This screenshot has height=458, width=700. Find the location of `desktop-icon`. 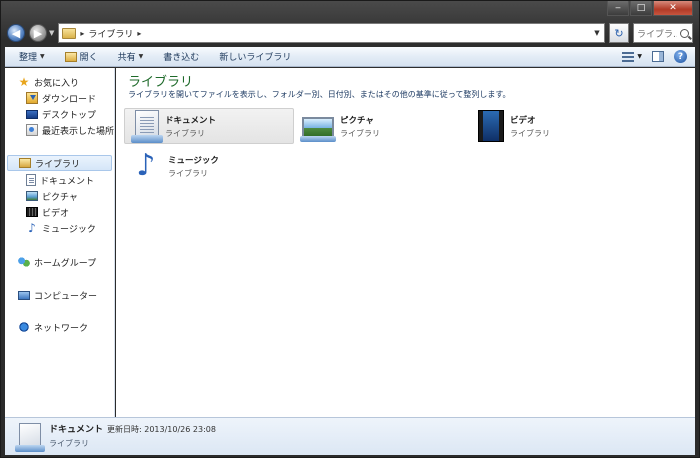

desktop-icon is located at coordinates (32, 114).